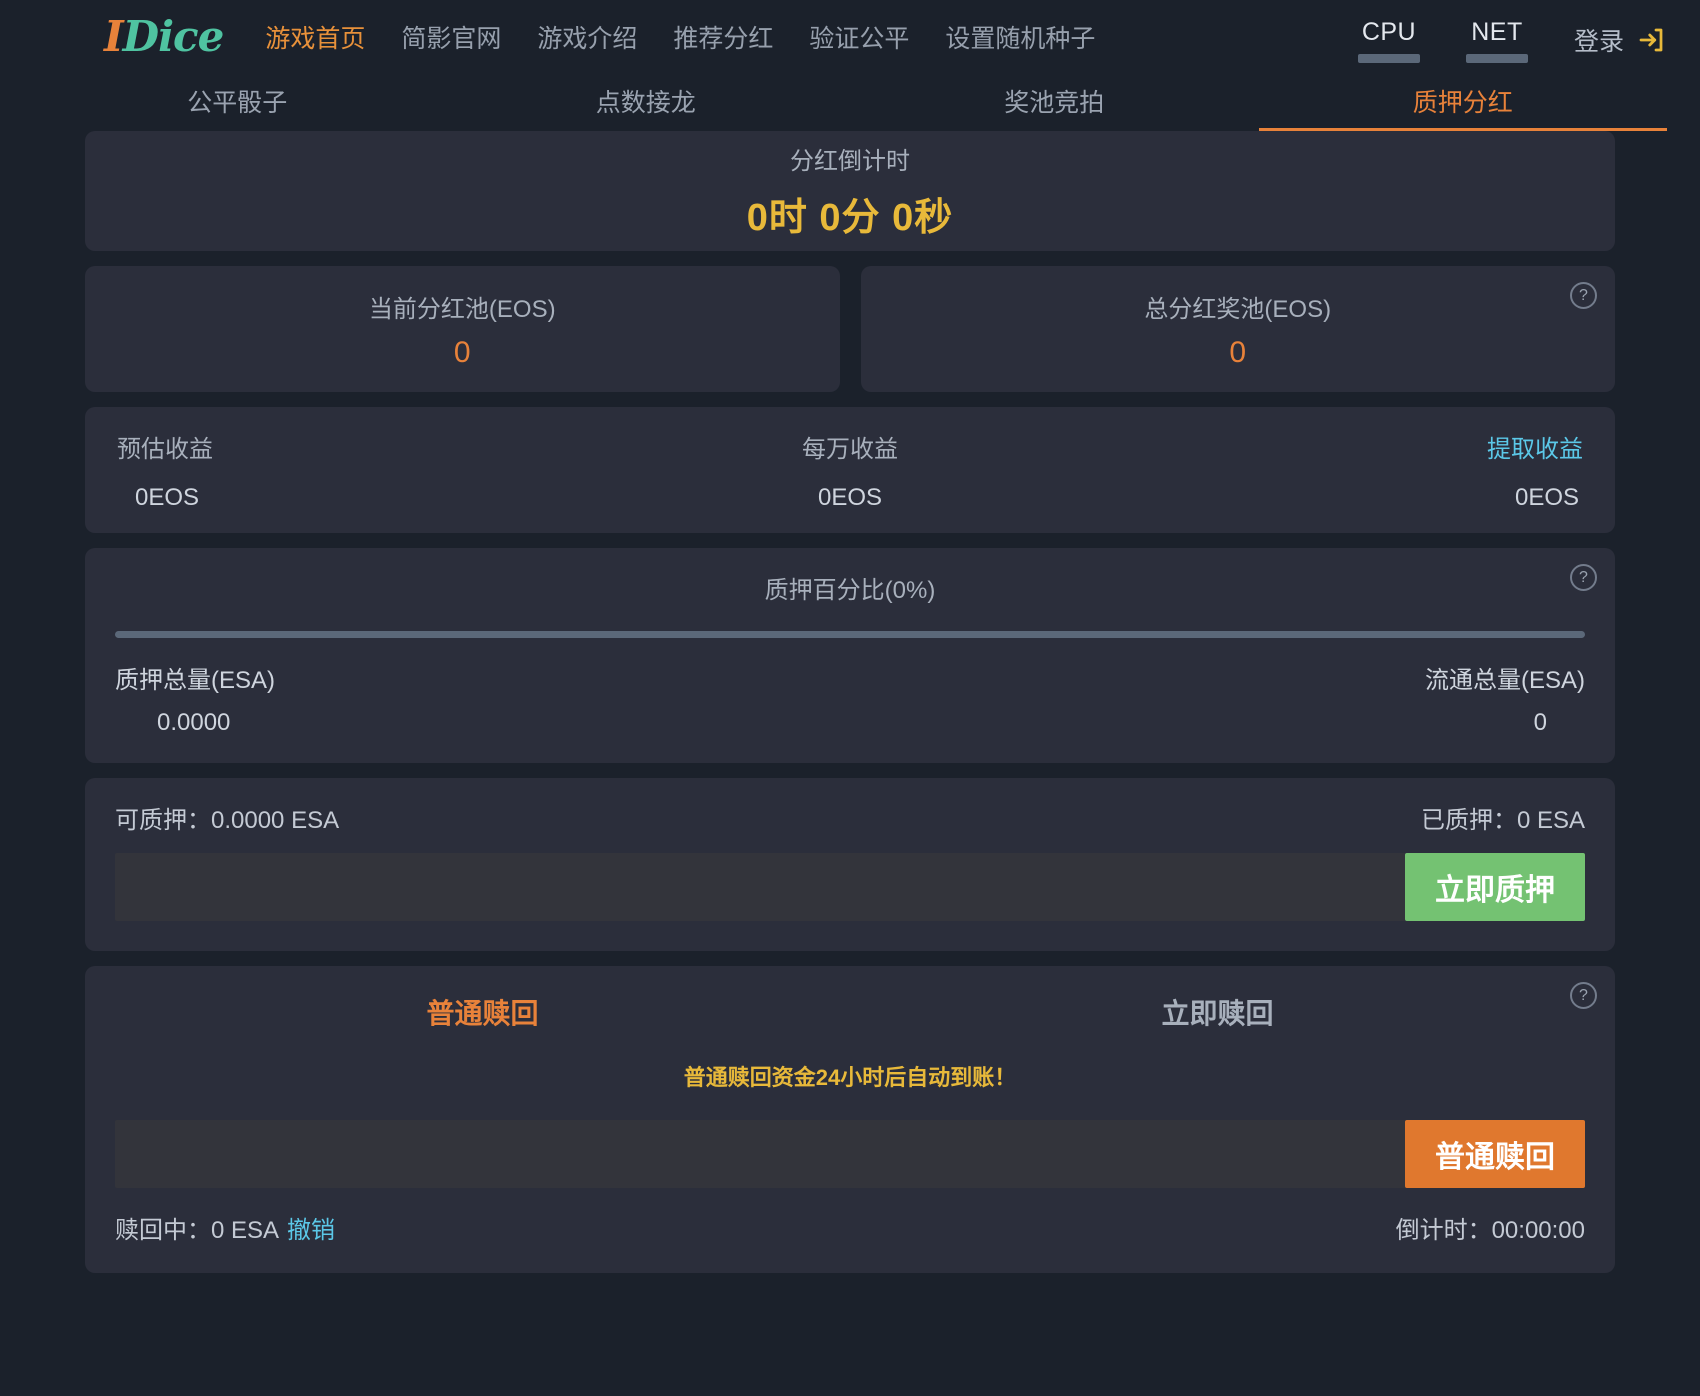  Describe the element at coordinates (165, 449) in the screenshot. I see `estimated-earnings-label: 预估收益` at that location.